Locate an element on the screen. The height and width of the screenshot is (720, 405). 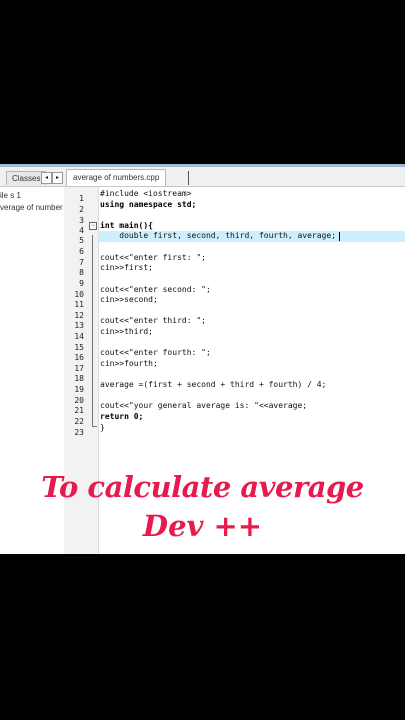
code-line-4: int main(){ is located at coordinates (126, 225).